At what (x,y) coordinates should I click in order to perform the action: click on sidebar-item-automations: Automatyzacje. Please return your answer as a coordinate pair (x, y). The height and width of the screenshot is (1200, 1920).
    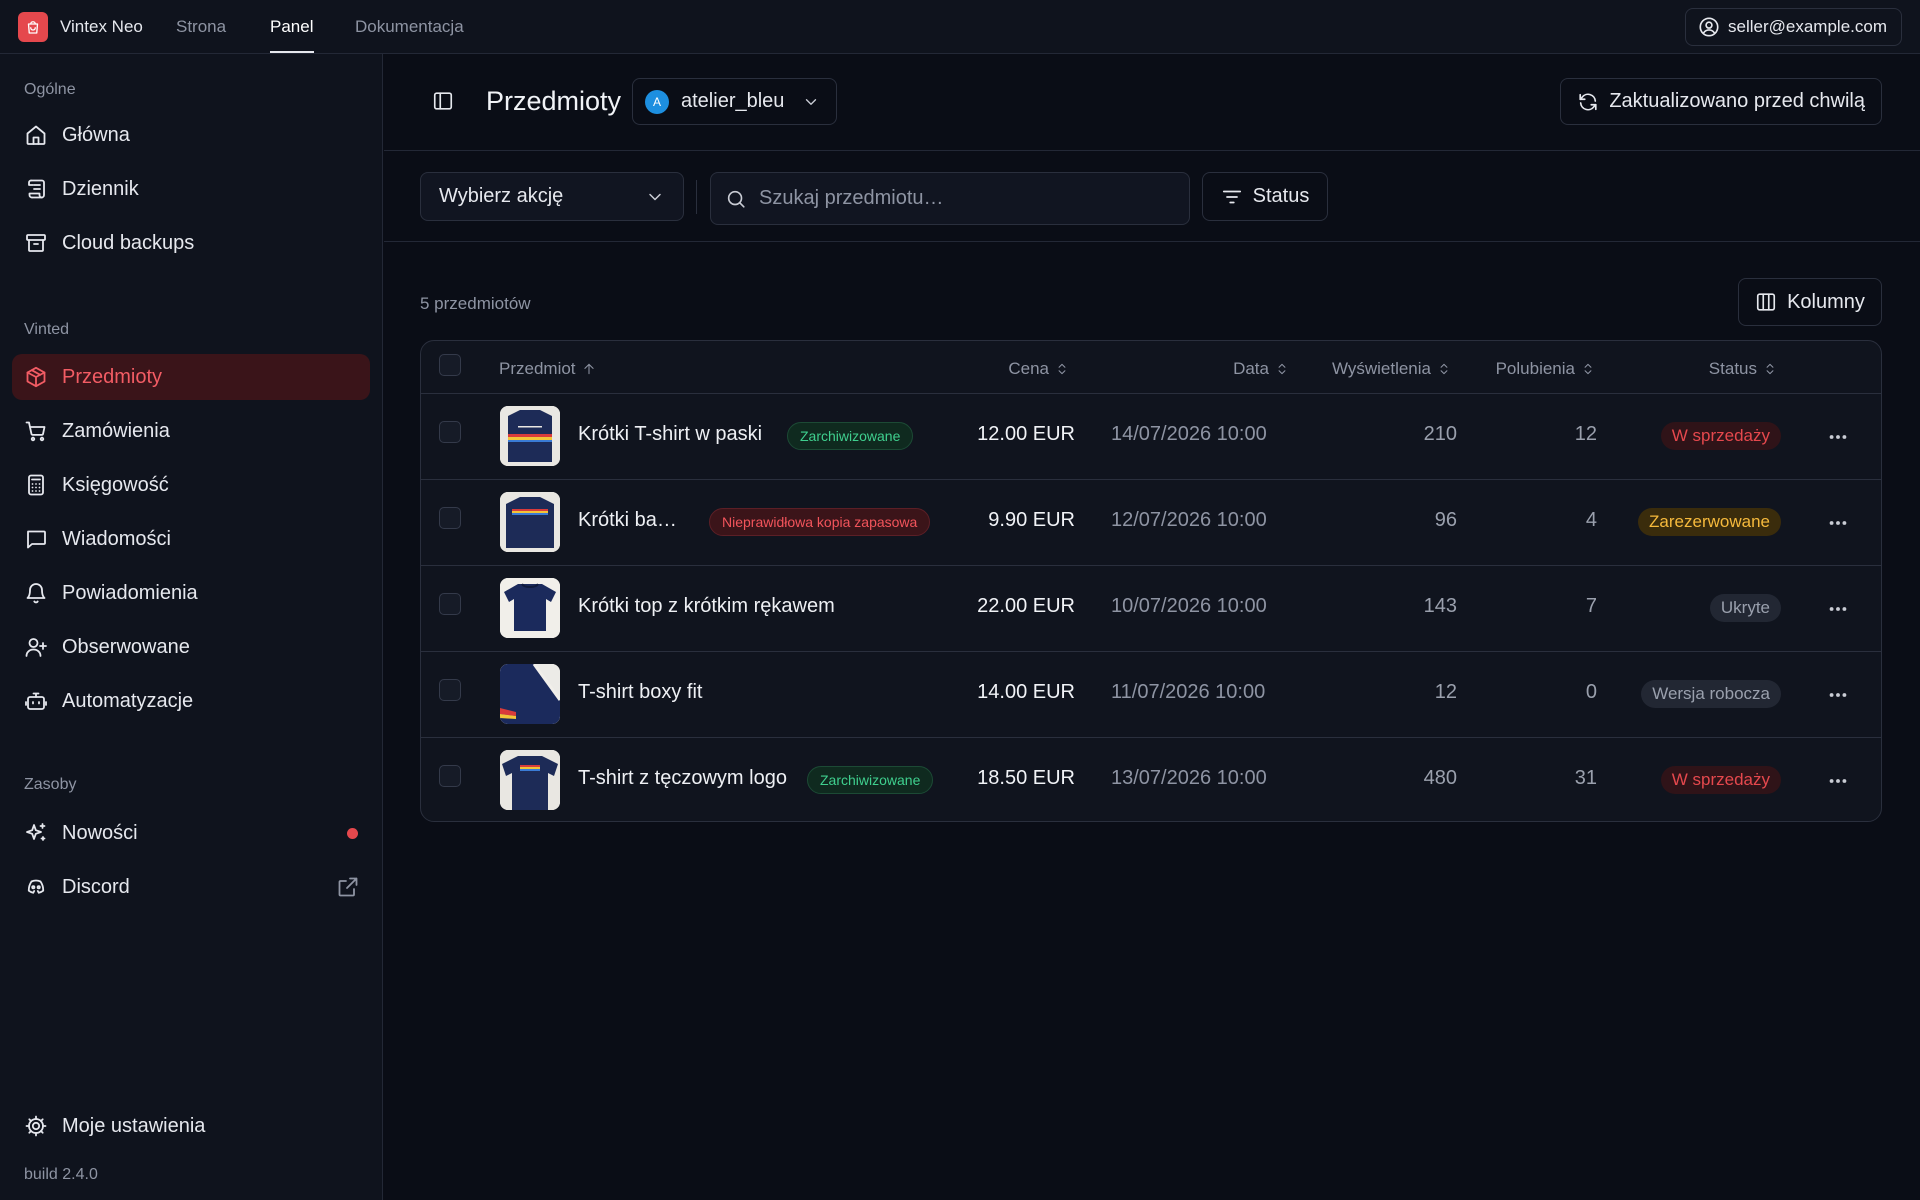
    Looking at the image, I should click on (191, 701).